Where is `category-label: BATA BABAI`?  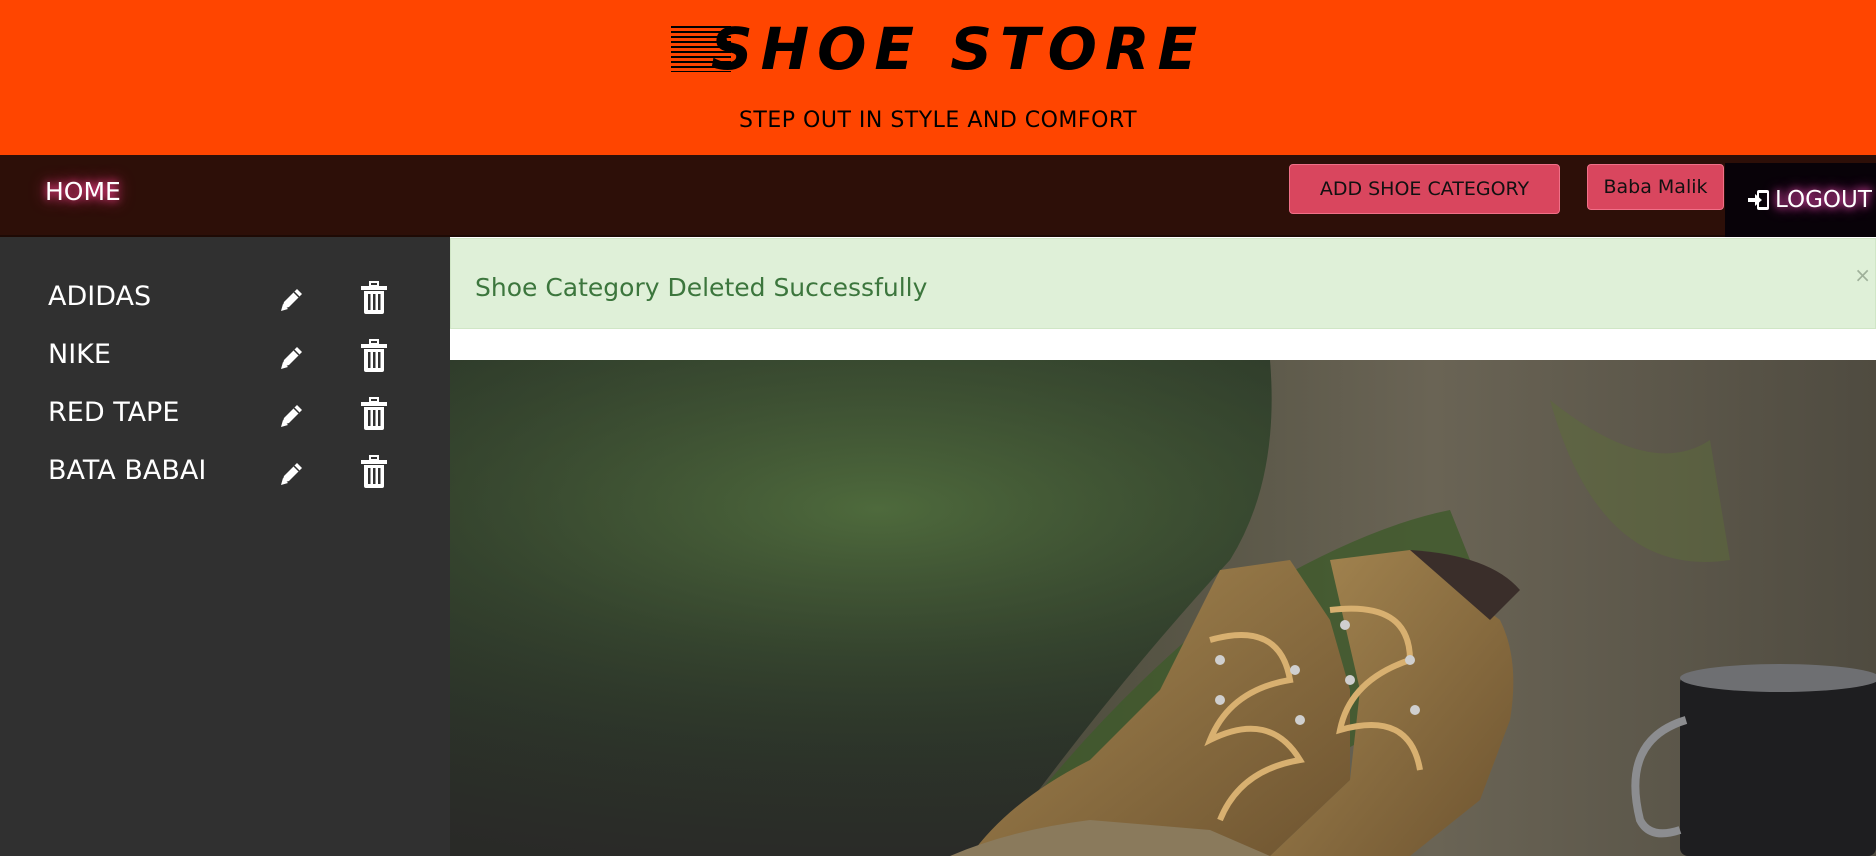
category-label: BATA BABAI is located at coordinates (127, 470).